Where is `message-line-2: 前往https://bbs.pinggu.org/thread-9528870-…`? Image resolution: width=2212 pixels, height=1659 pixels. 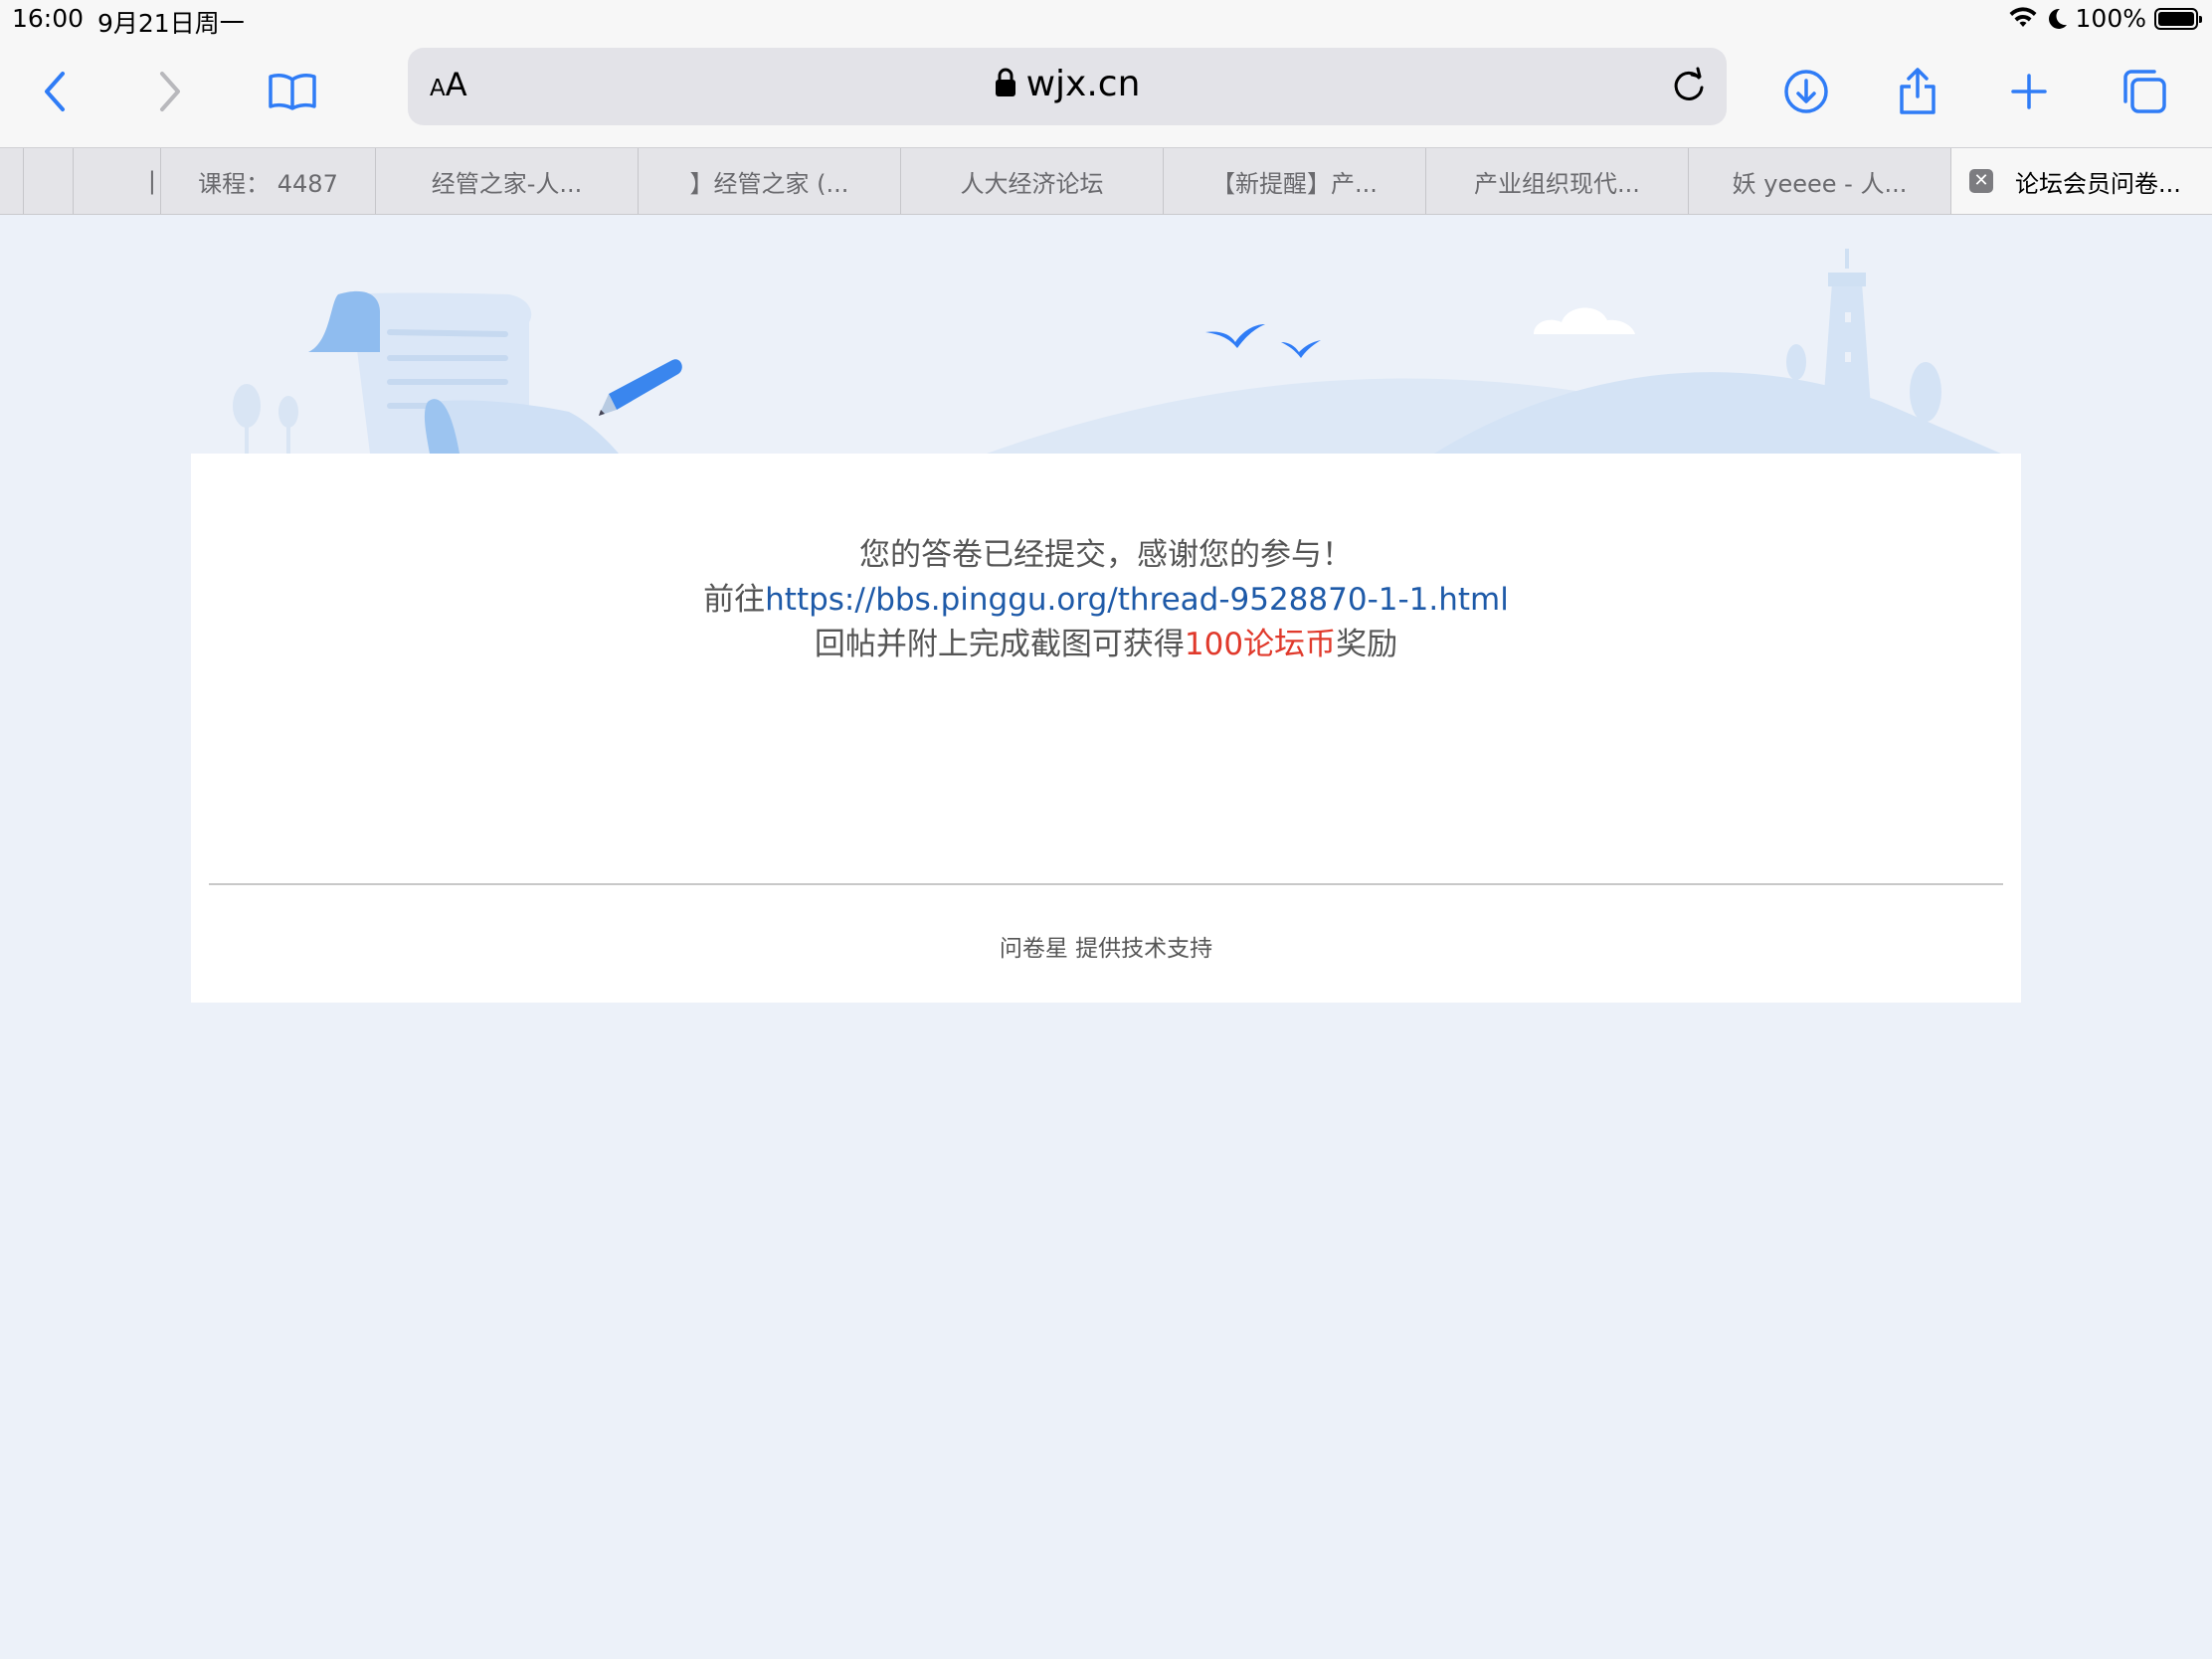
message-line-2: 前往https://bbs.pinggu.org/thread-9528870-… is located at coordinates (1106, 600).